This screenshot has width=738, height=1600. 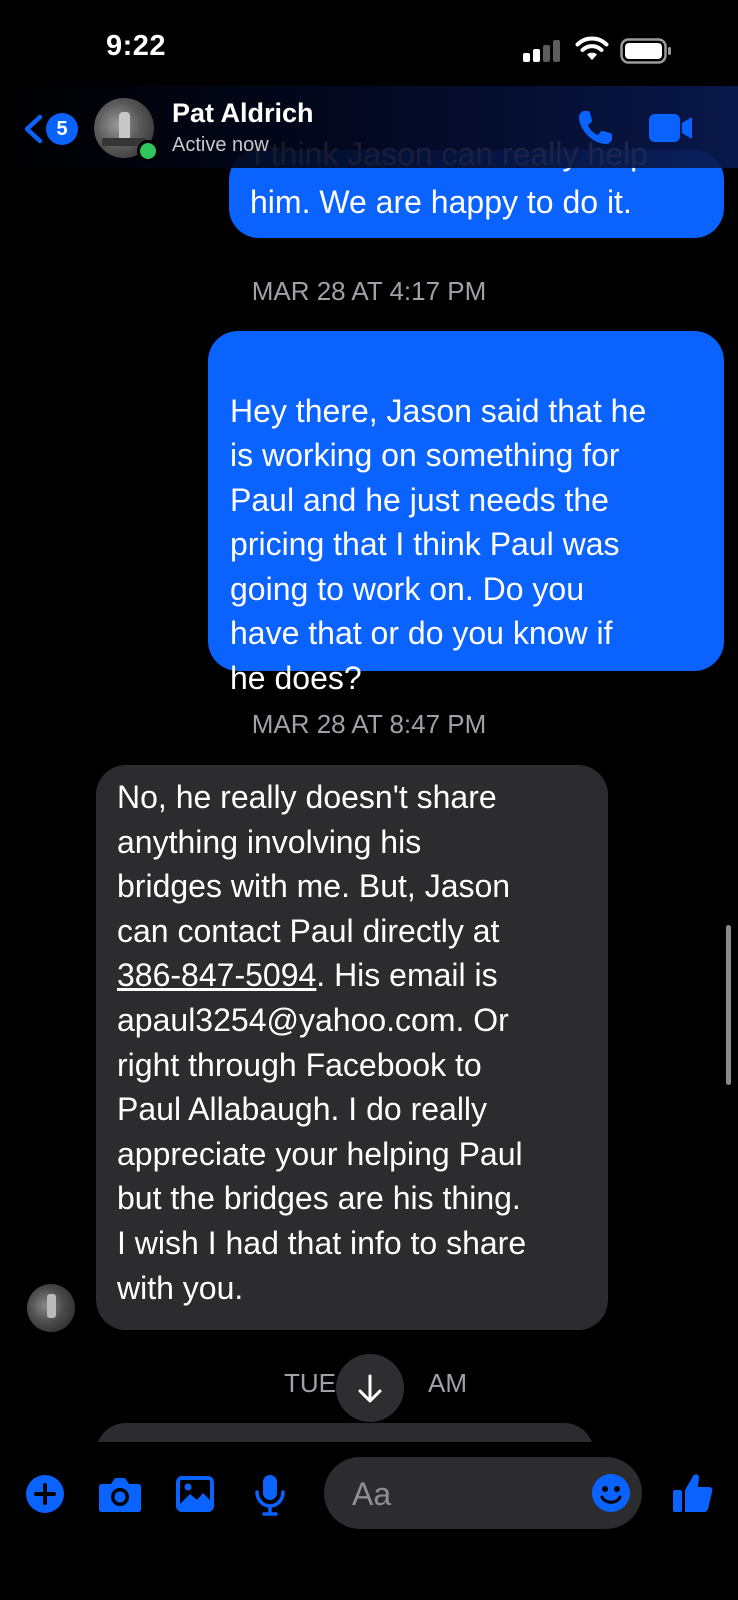 I want to click on back-chevron-icon, so click(x=33, y=129).